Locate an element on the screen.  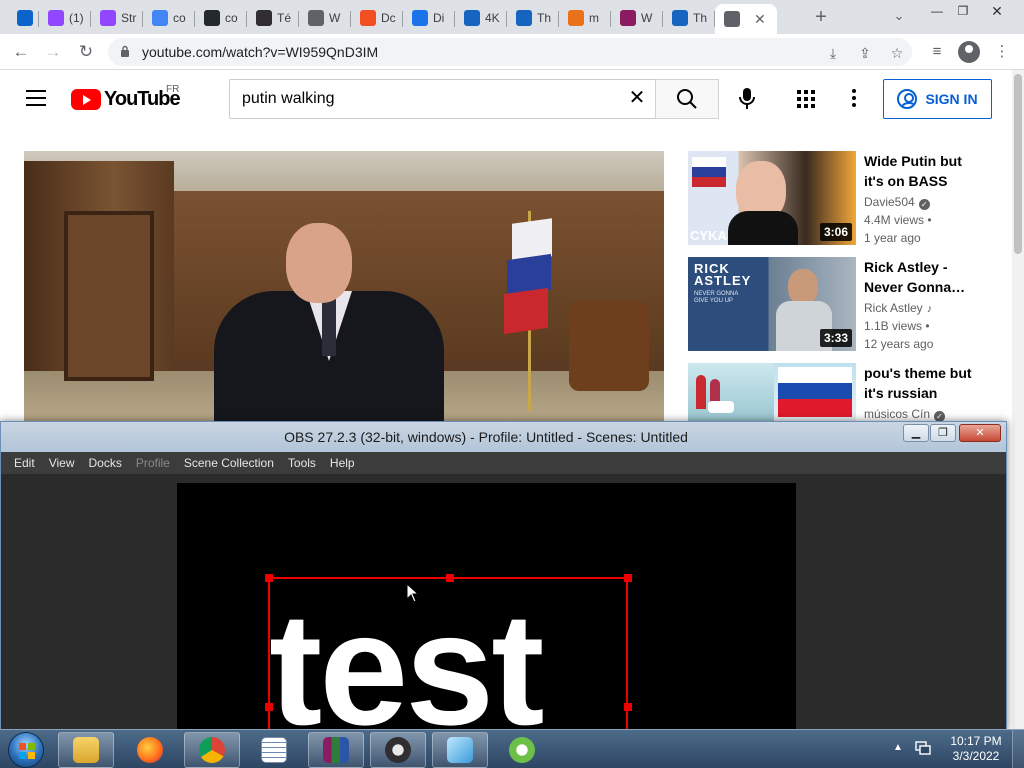
taskbar-explorer is located at coordinates (86, 750).